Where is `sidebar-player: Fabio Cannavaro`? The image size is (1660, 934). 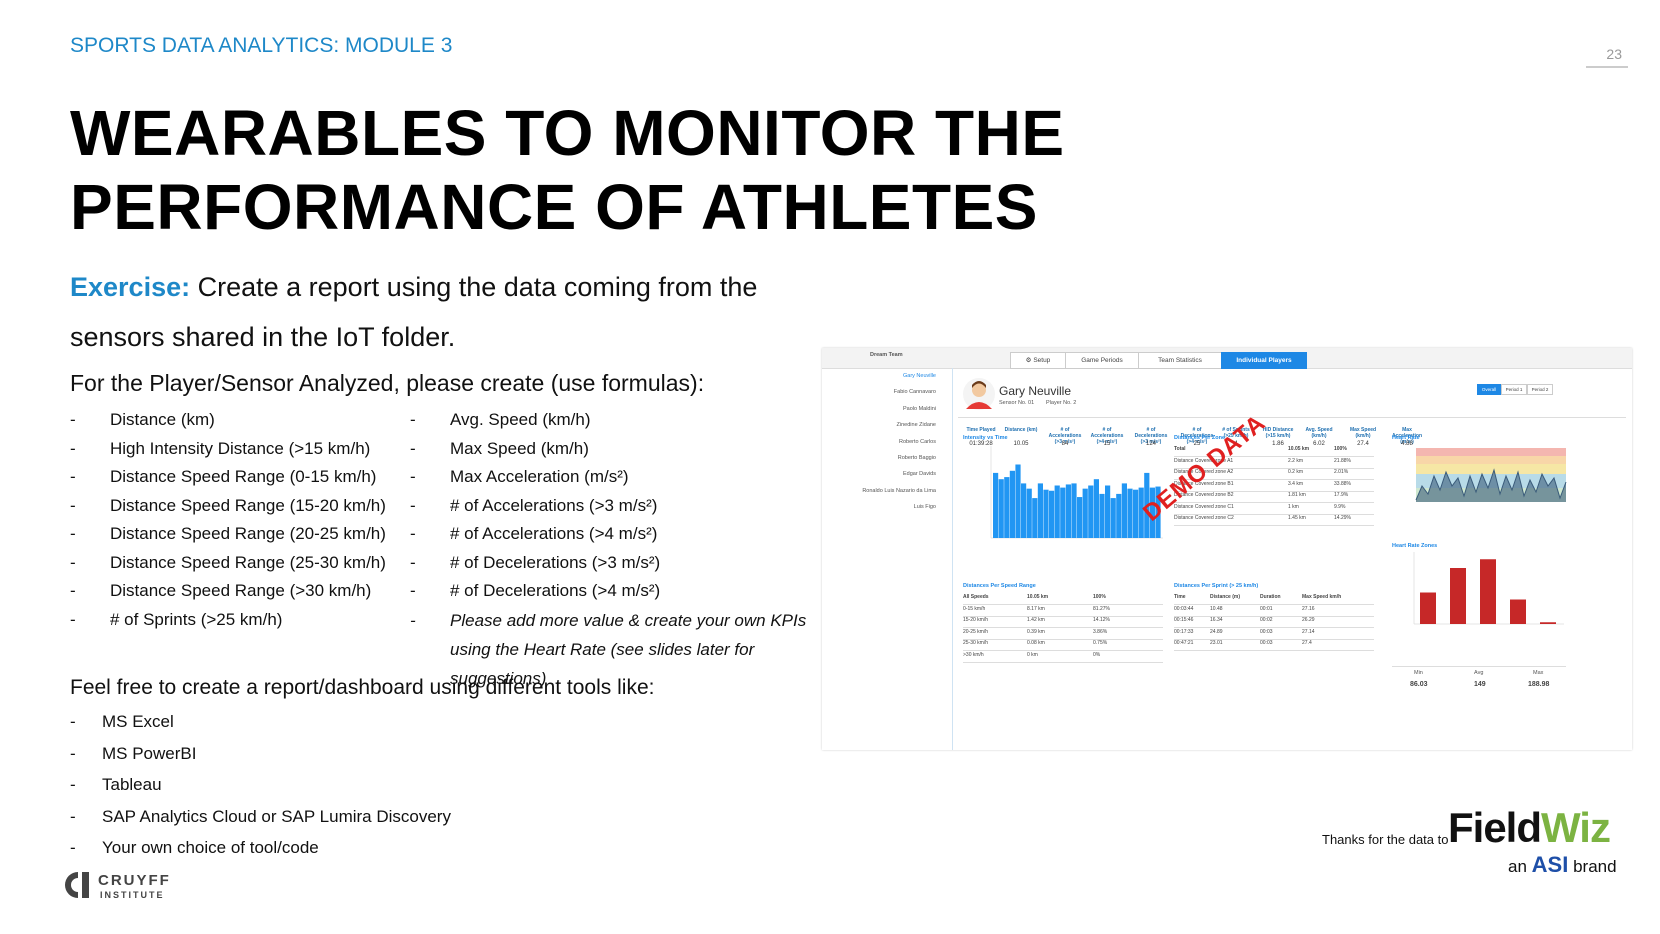
sidebar-player: Fabio Cannavaro is located at coordinates (887, 392).